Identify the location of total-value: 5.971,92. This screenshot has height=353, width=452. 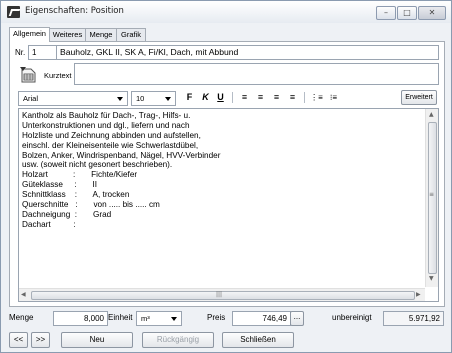
(424, 318).